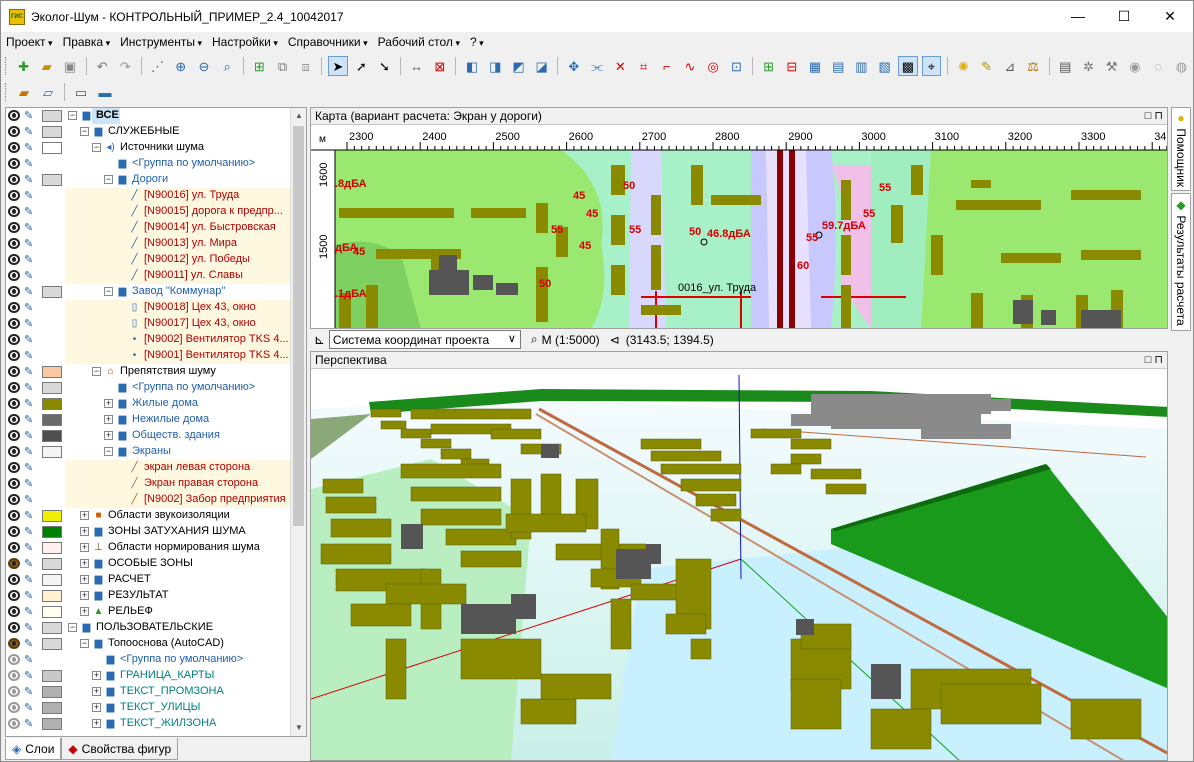 The width and height of the screenshot is (1194, 762). Describe the element at coordinates (149, 324) in the screenshot. I see `layer-row: ✎ ▯ [N90017] Цех 43, окно` at that location.